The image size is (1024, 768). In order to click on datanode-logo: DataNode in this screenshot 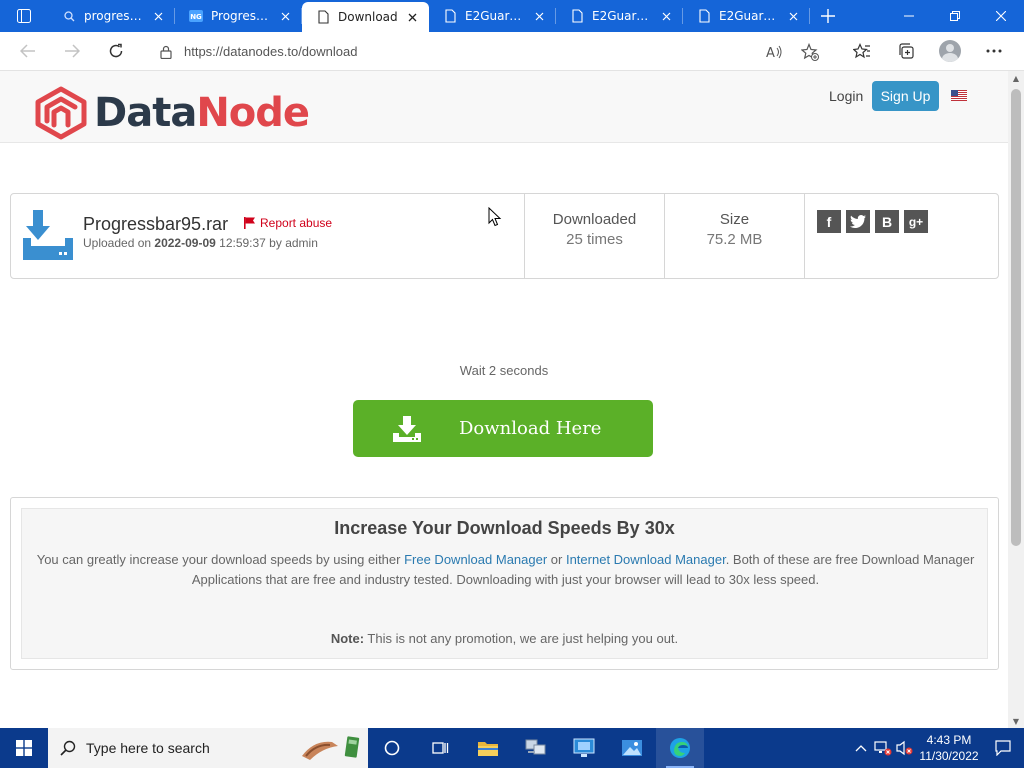, I will do `click(171, 113)`.